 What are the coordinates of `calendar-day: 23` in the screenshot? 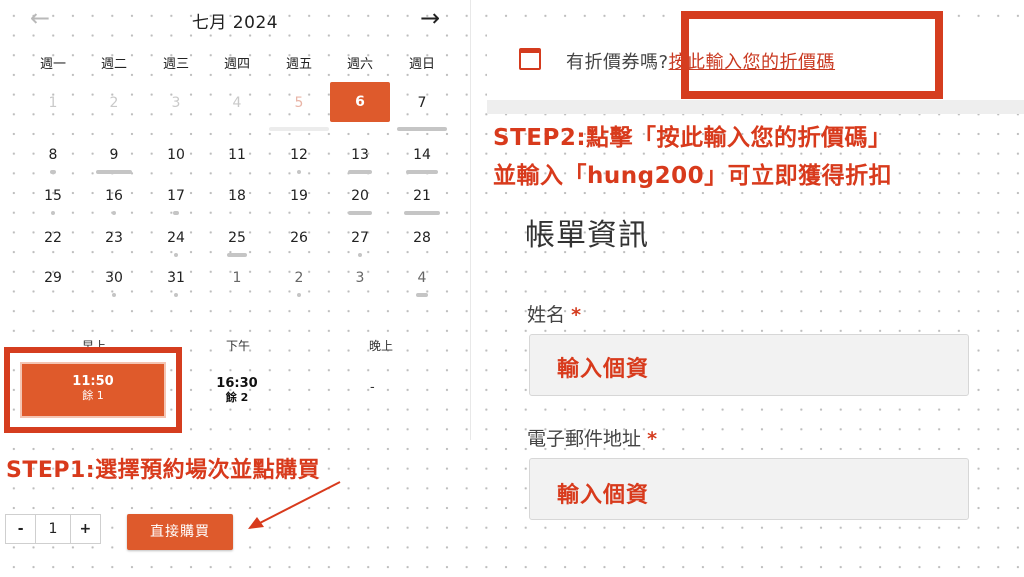 It's located at (114, 249).